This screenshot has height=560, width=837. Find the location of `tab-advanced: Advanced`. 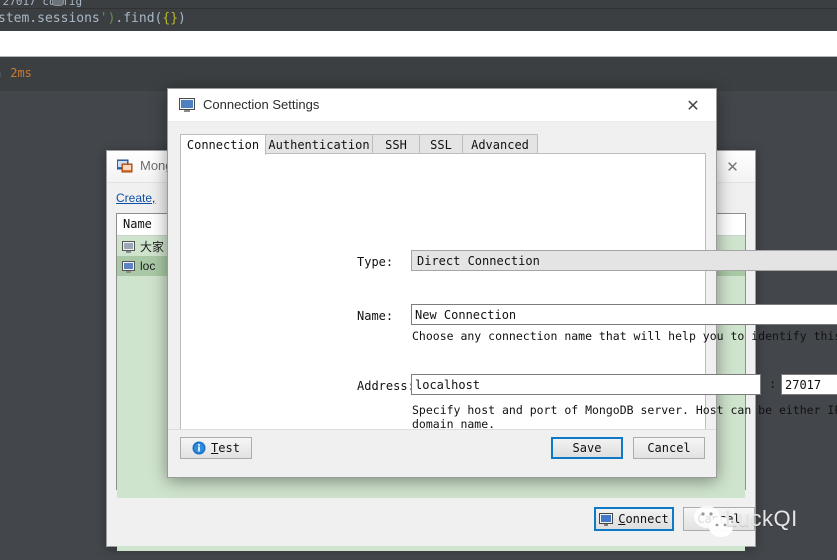

tab-advanced: Advanced is located at coordinates (500, 144).